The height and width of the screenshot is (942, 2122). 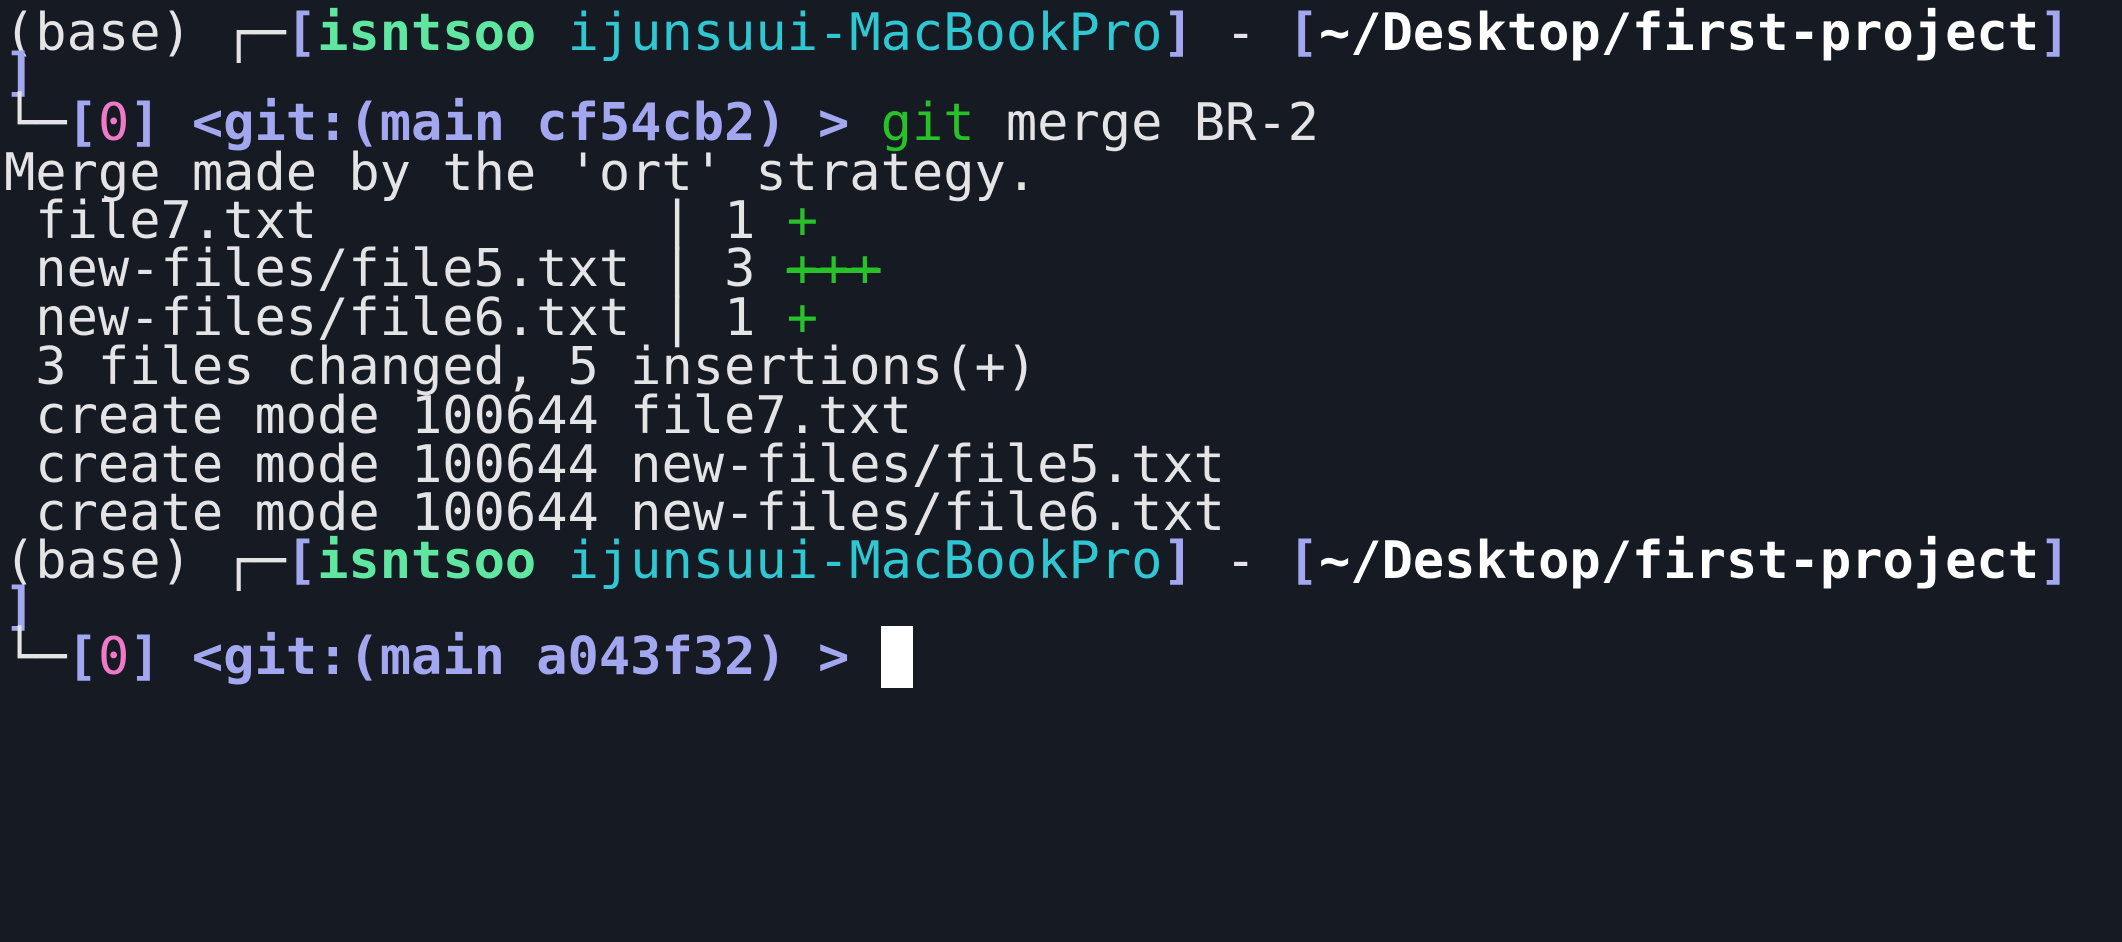 I want to click on prompt-command-line: └─[0] <git:(main a043f32) >, so click(x=458, y=657).